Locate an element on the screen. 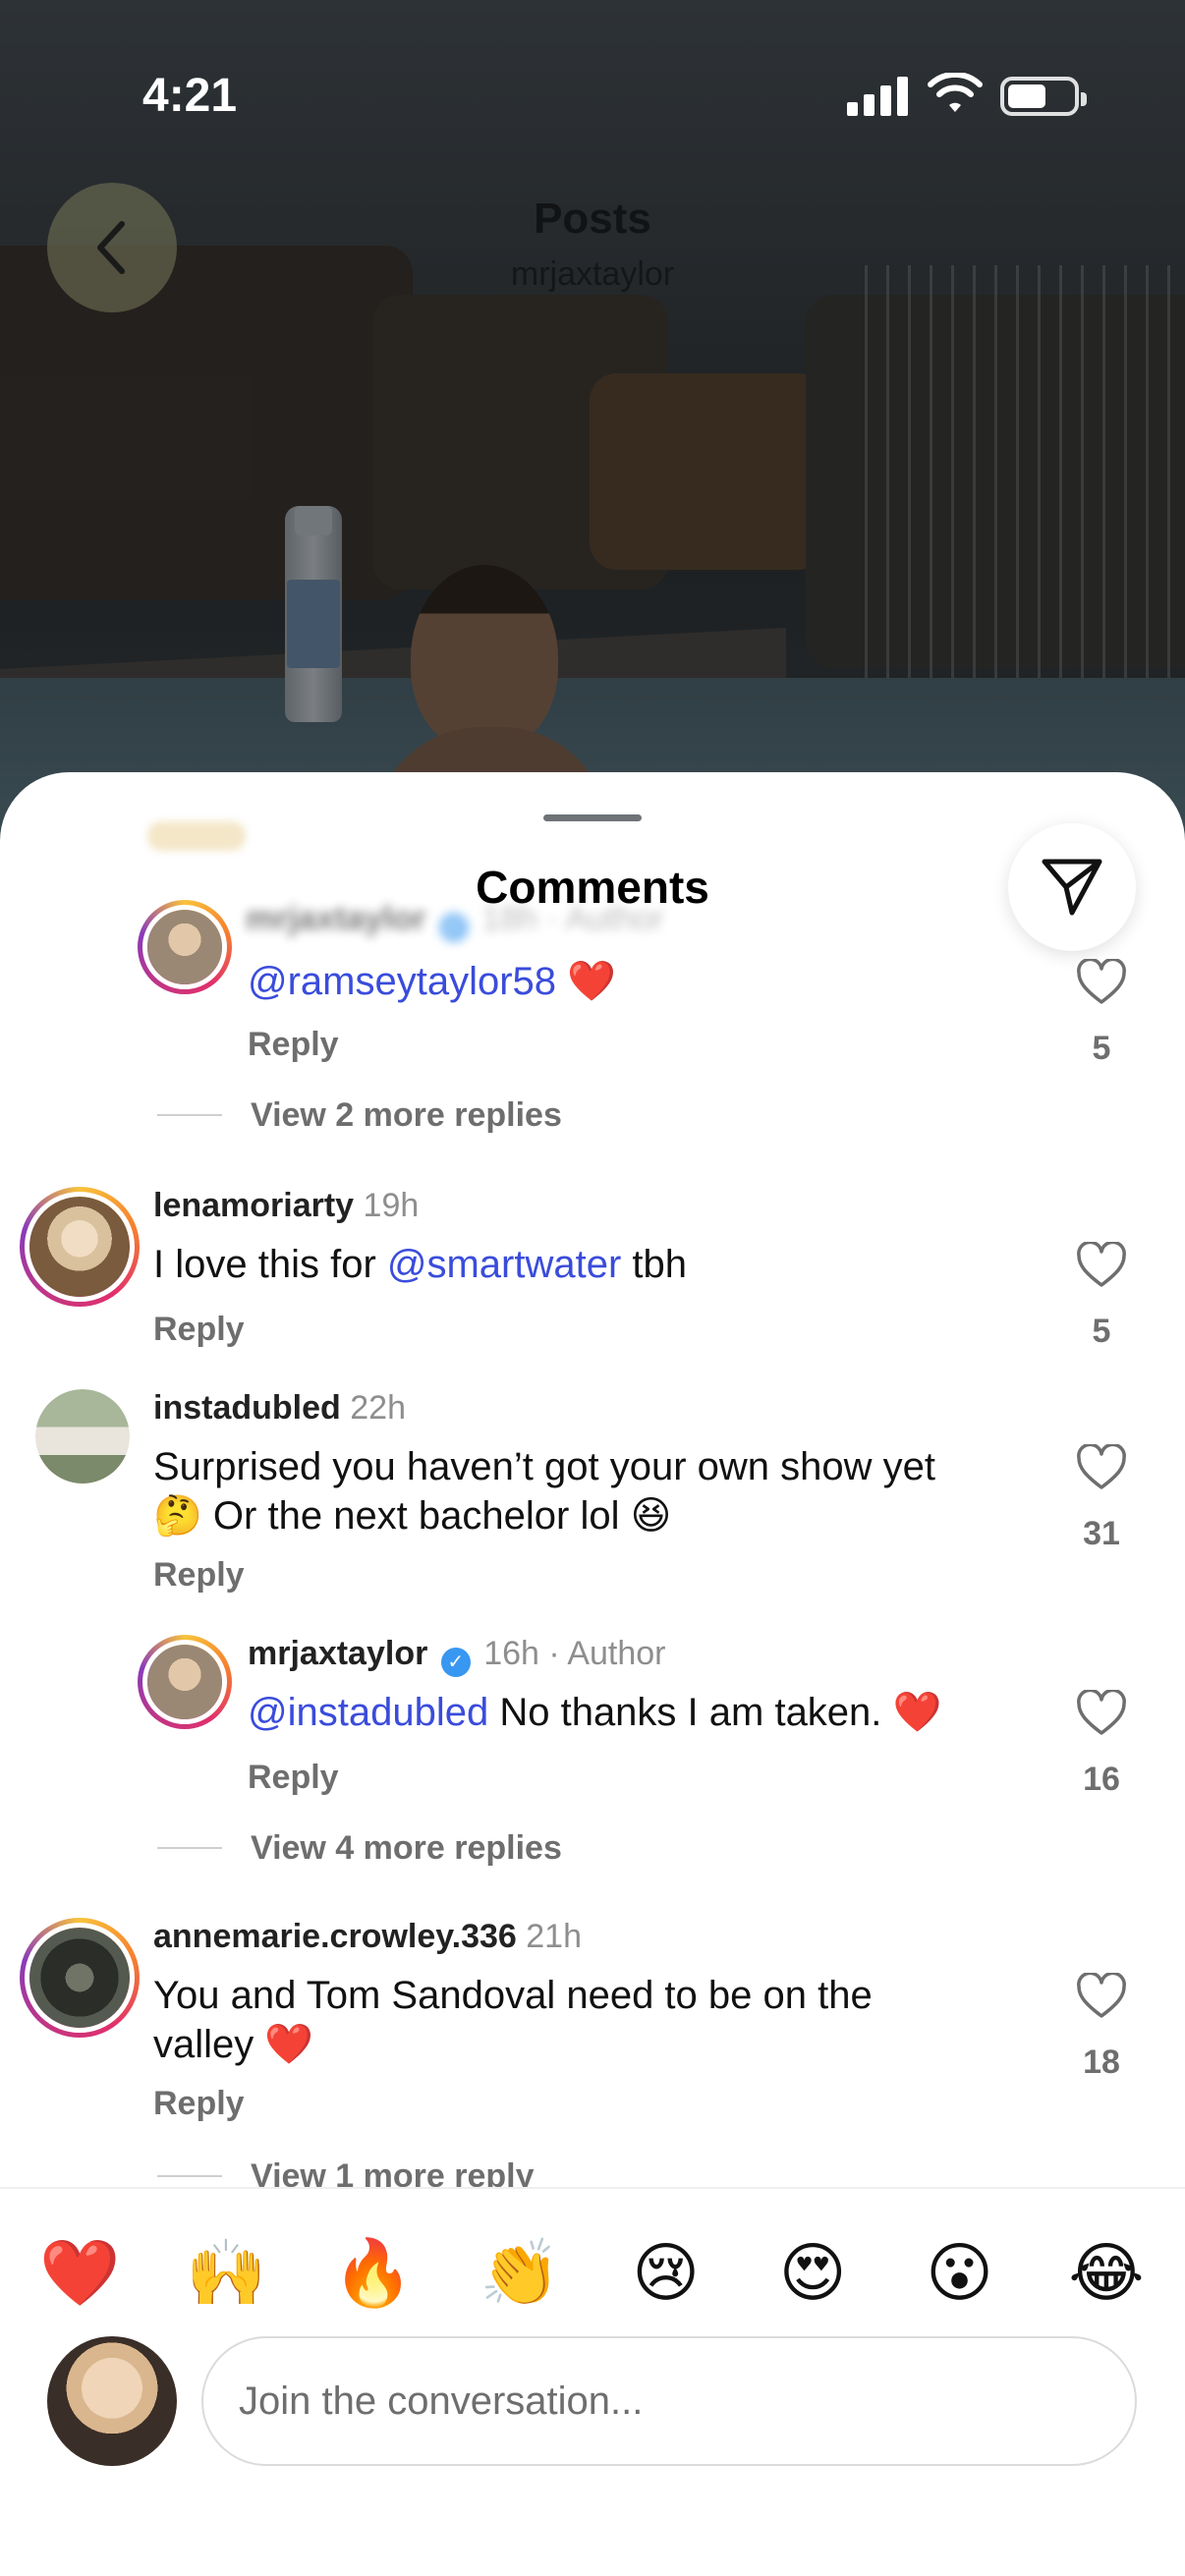 The width and height of the screenshot is (1185, 2576). laughing-emoji: 😆 is located at coordinates (651, 1516).